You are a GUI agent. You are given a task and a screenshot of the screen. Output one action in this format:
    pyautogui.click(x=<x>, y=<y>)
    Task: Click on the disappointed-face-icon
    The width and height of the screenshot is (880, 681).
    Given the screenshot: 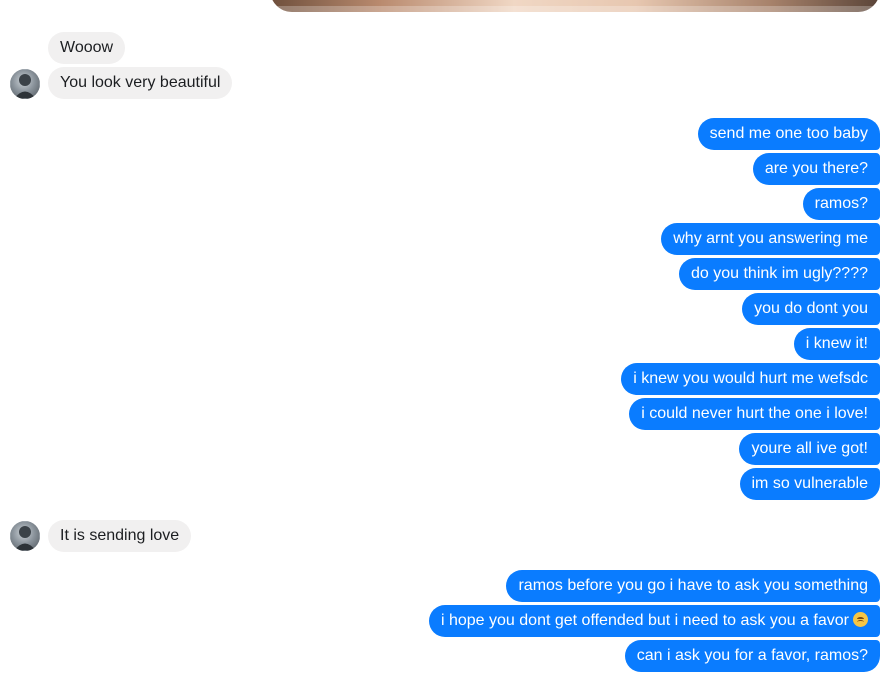 What is the action you would take?
    pyautogui.click(x=860, y=619)
    